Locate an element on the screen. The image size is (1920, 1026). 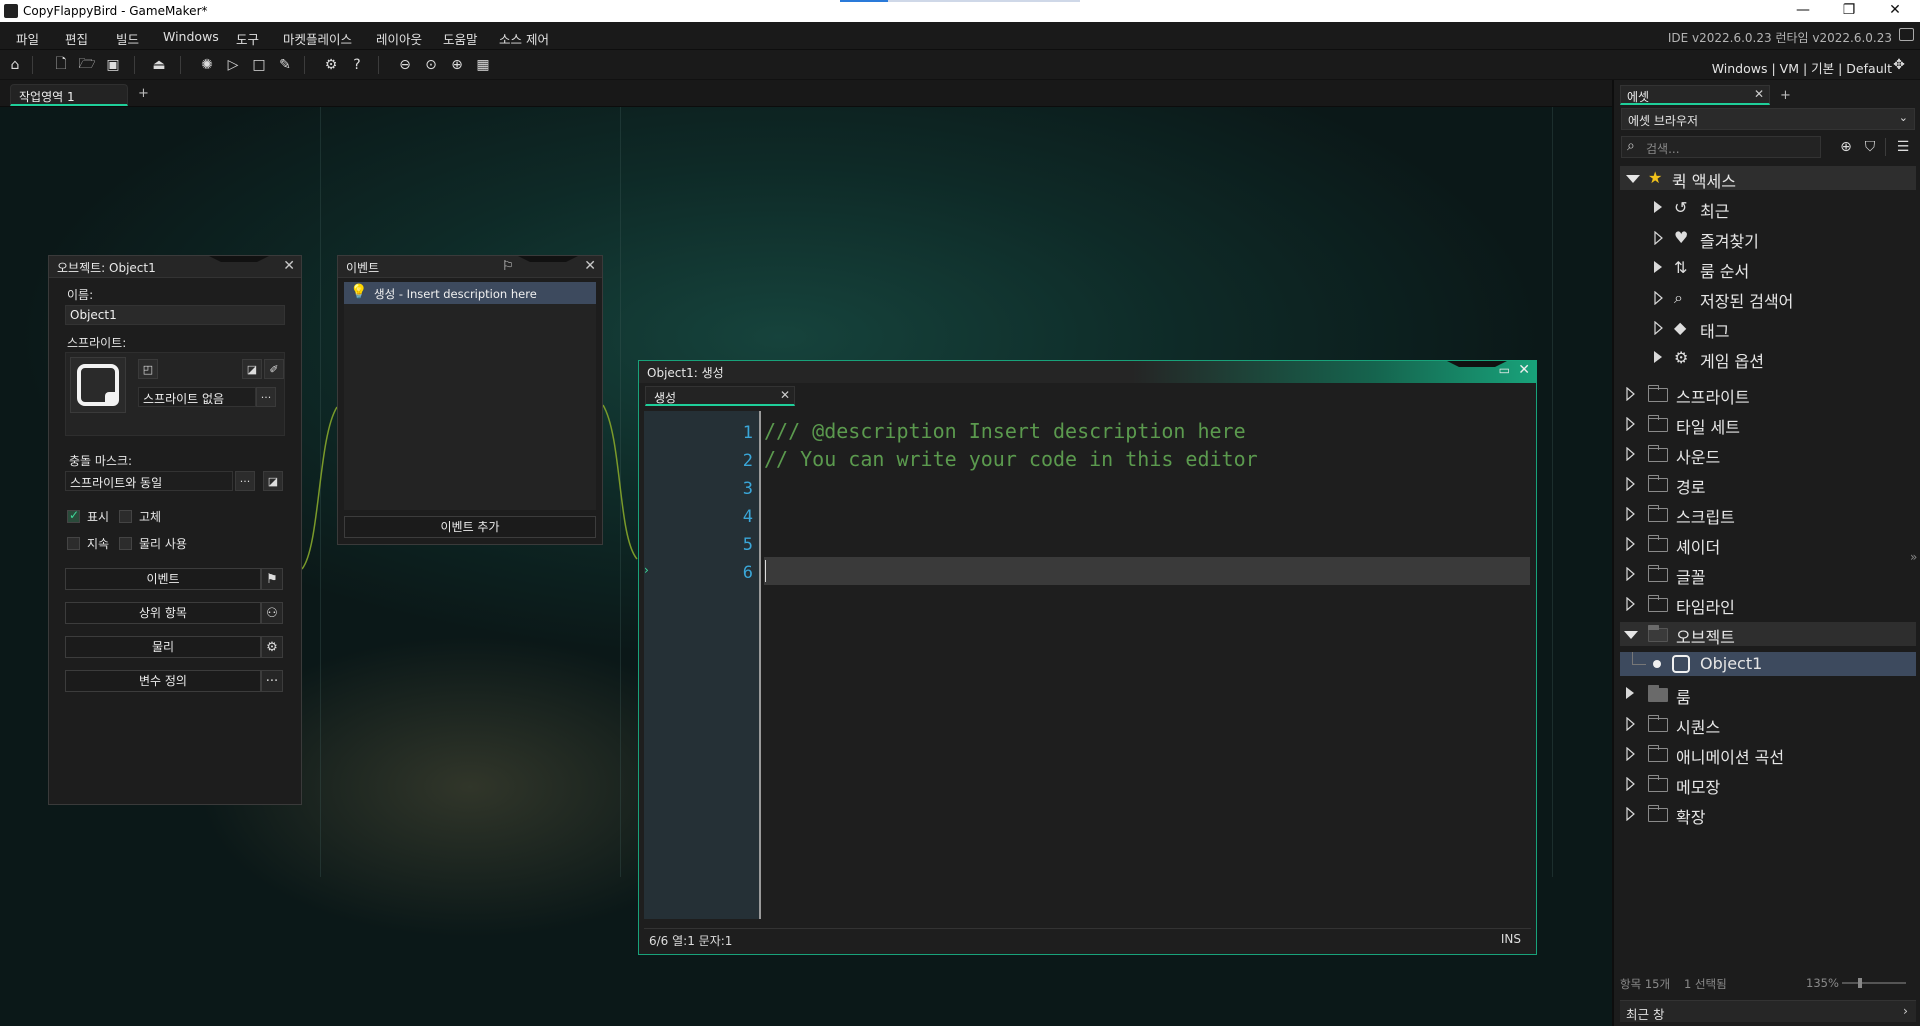
variable-definitions-button: 변수 정의 is located at coordinates (163, 681).